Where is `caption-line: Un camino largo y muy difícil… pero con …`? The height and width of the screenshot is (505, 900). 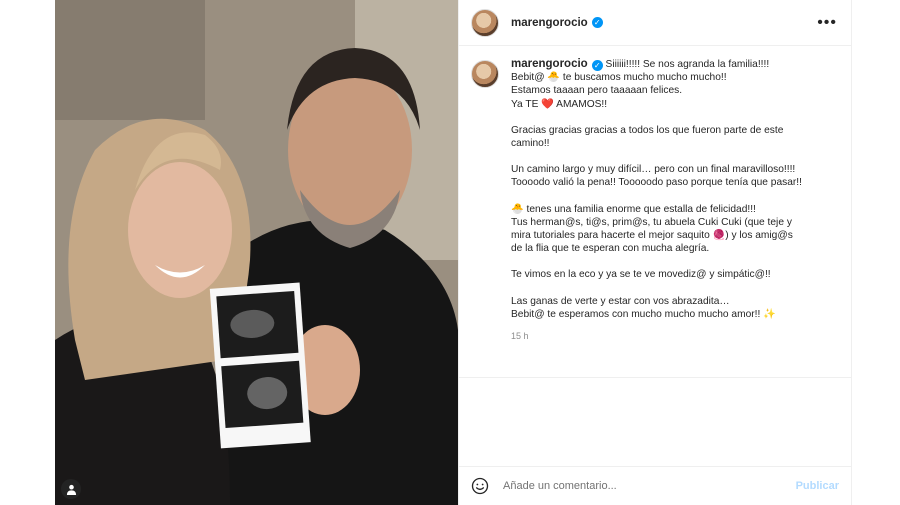 caption-line: Un camino largo y muy difícil… pero con … is located at coordinates (653, 170).